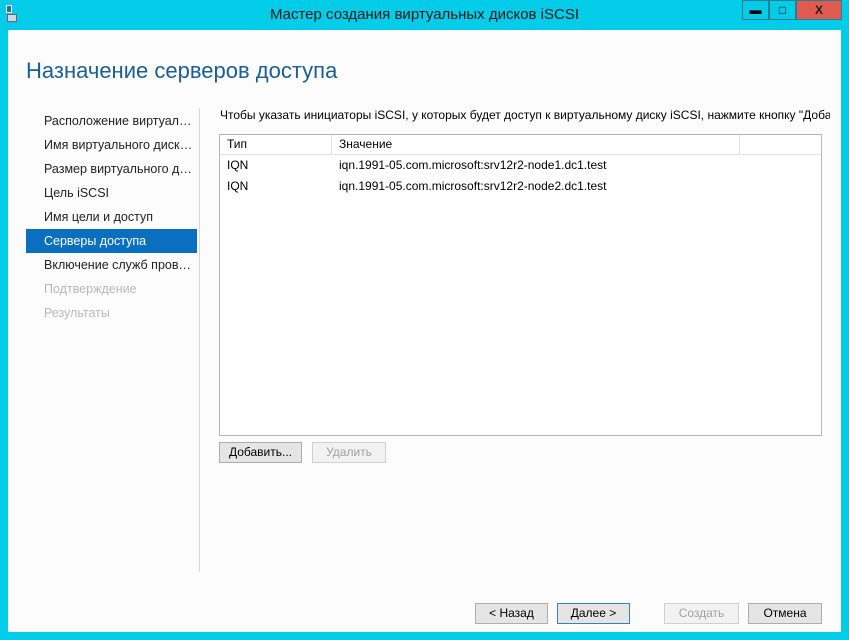 This screenshot has width=849, height=640. What do you see at coordinates (111, 169) in the screenshot?
I see `nav-step: Размер виртуального диска iSCSI` at bounding box center [111, 169].